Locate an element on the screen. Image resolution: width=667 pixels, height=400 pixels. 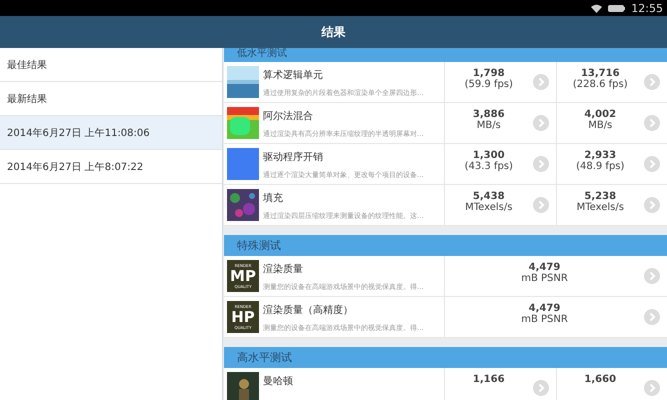
score-unit: (59.9 fps) is located at coordinates (488, 84).